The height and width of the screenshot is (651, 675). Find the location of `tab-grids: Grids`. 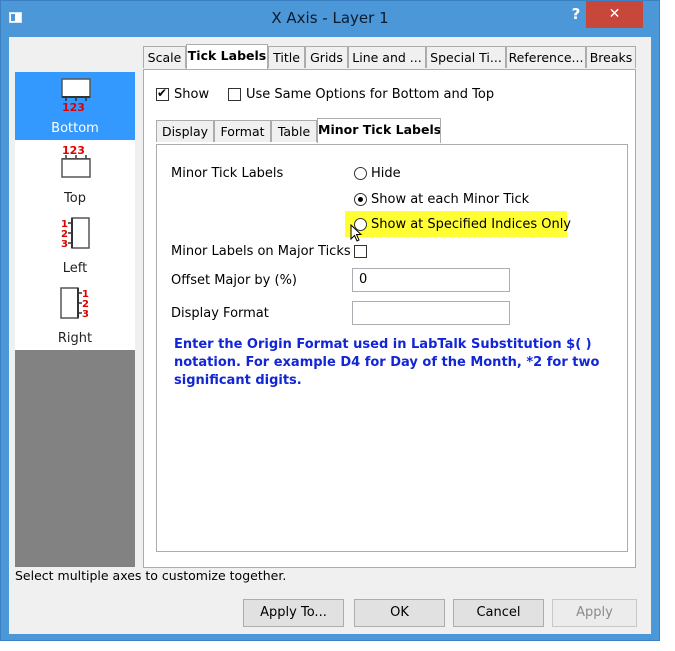

tab-grids: Grids is located at coordinates (326, 57).